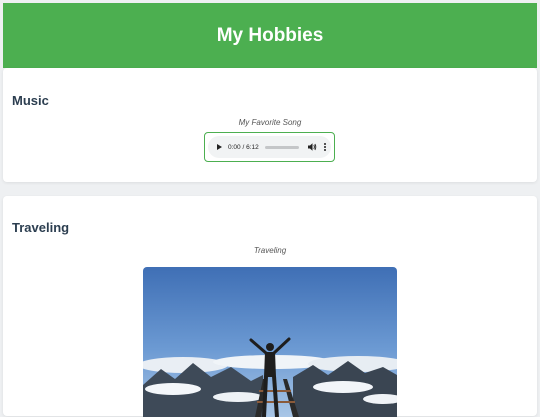  Describe the element at coordinates (312, 147) in the screenshot. I see `volume-icon` at that location.